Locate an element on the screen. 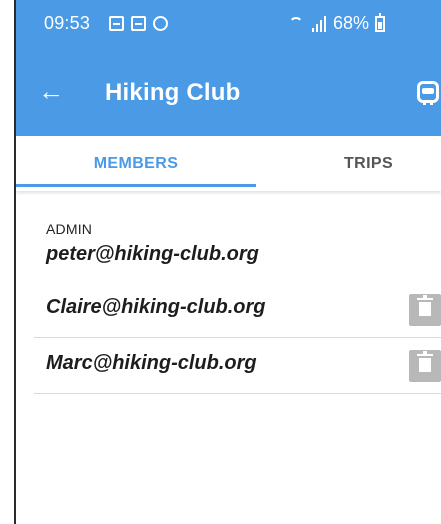 The image size is (441, 524). member-email: Claire@hiking-club.org is located at coordinates (156, 307).